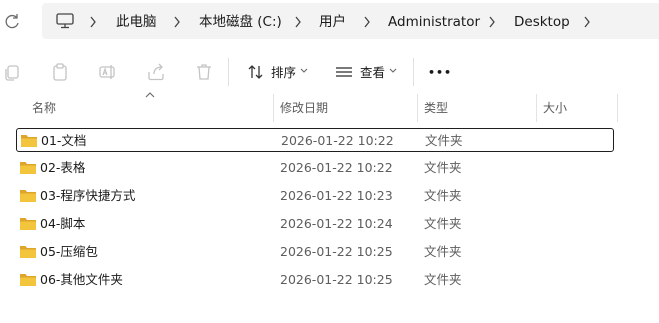 The height and width of the screenshot is (323, 659). I want to click on rename-icon, so click(108, 72).